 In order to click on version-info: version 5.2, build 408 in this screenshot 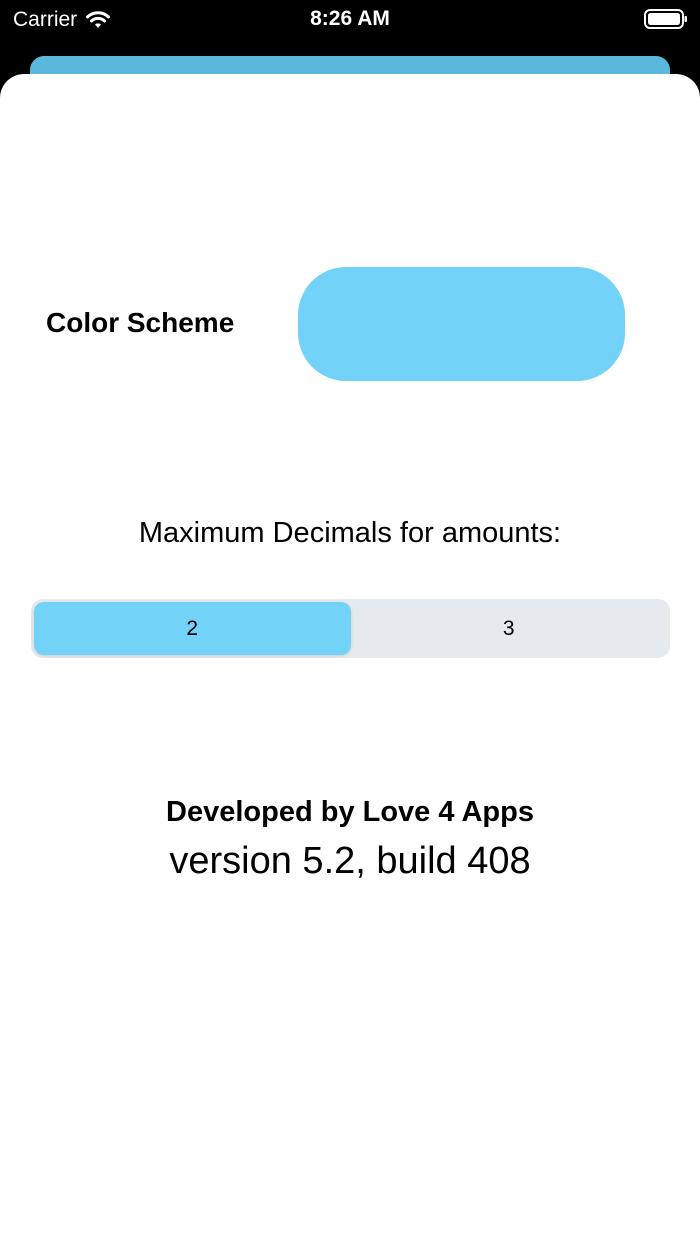, I will do `click(350, 861)`.